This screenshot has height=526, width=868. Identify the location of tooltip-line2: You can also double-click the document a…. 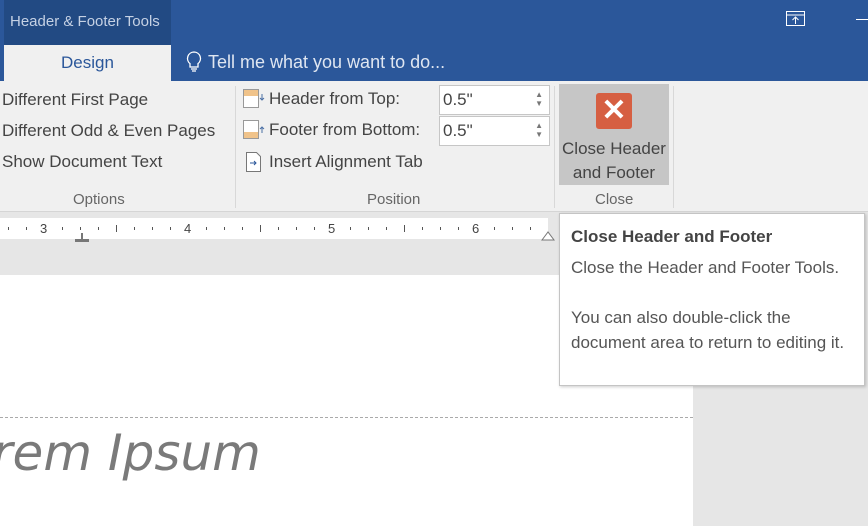
(708, 330).